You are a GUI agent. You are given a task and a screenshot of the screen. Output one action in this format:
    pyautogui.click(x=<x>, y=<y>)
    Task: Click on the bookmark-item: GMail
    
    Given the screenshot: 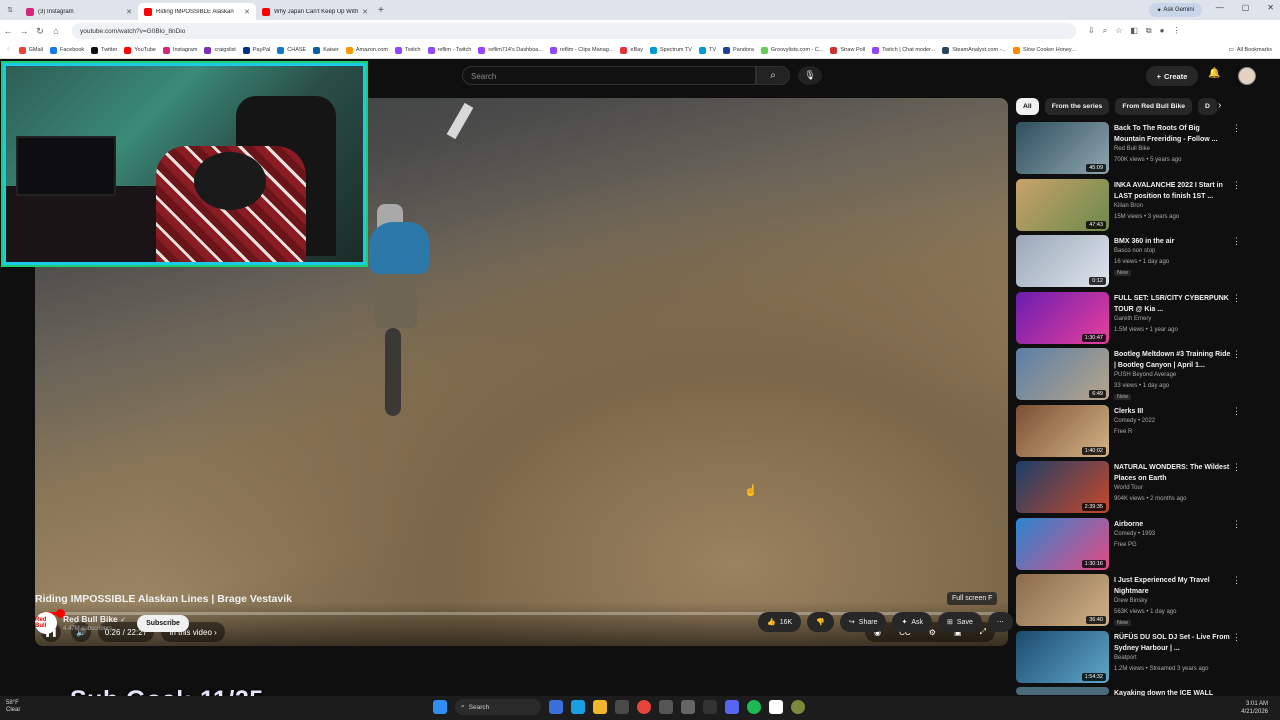 What is the action you would take?
    pyautogui.click(x=30, y=50)
    